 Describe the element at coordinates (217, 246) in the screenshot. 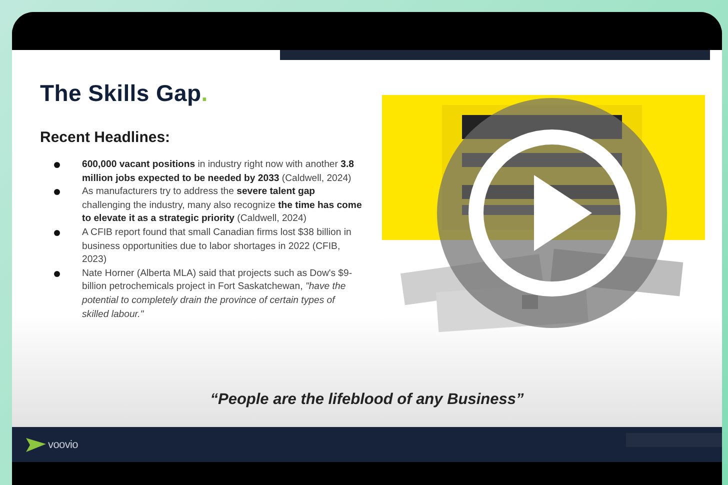

I see `bullet-text: A CFIB report found that small Canadian firms lost $38 billion in business opportunities due to labor shortages in 2022 (CFIB, 2023)` at that location.